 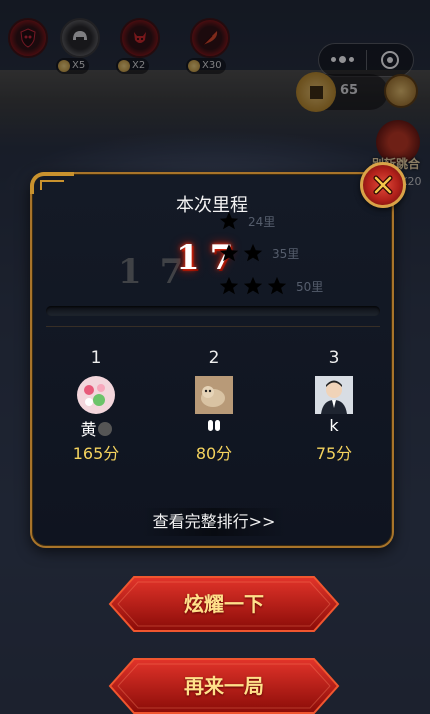 What do you see at coordinates (334, 453) in the screenshot?
I see `player-score: 75分` at bounding box center [334, 453].